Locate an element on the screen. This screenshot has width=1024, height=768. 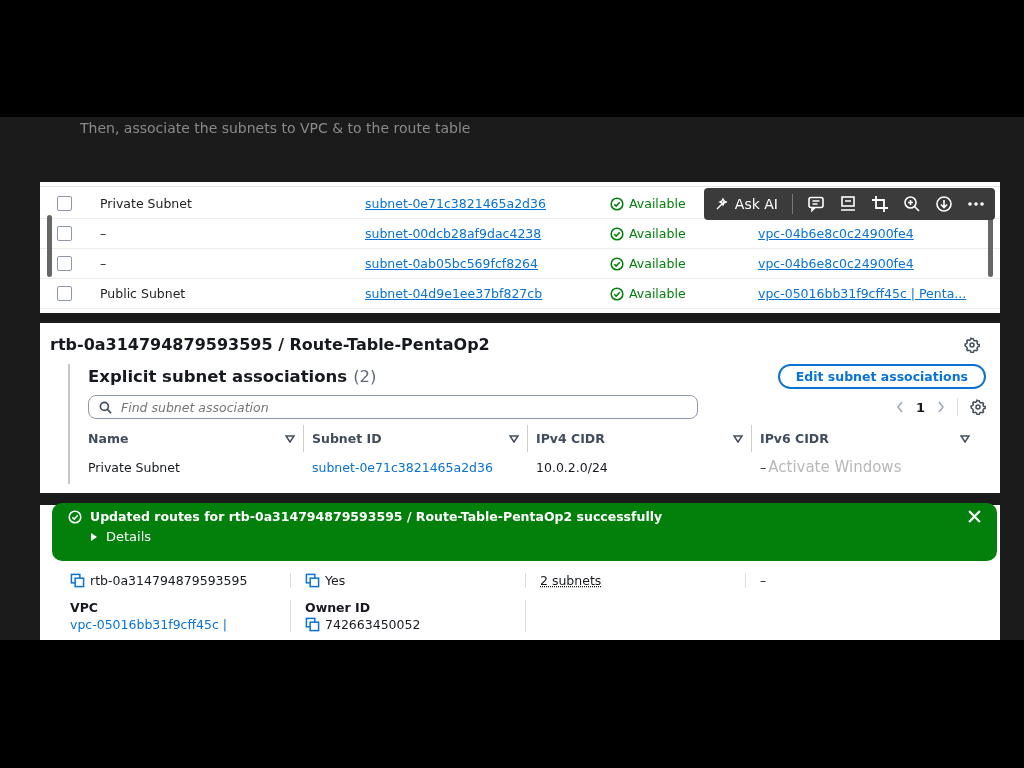
route-table-title: rtb-0a314794879593595 / Route-Table-PentaOp2 is located at coordinates (270, 344).